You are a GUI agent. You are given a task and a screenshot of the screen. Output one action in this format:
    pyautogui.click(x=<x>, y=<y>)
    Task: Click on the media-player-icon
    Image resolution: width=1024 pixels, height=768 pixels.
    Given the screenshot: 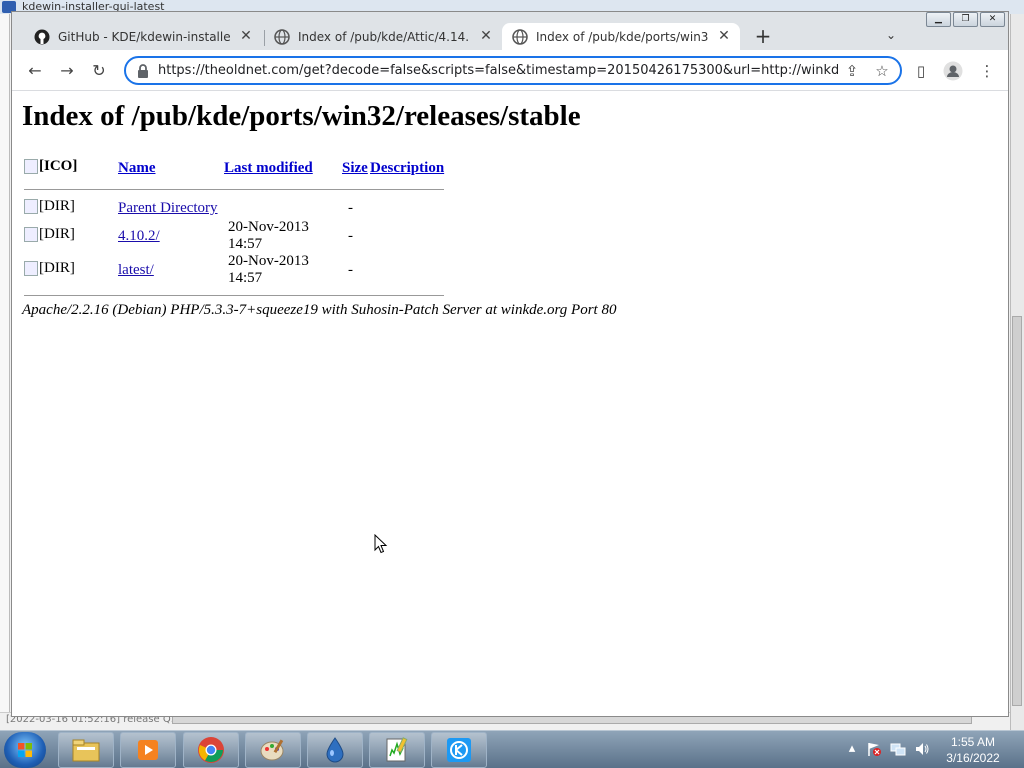 What is the action you would take?
    pyautogui.click(x=148, y=750)
    